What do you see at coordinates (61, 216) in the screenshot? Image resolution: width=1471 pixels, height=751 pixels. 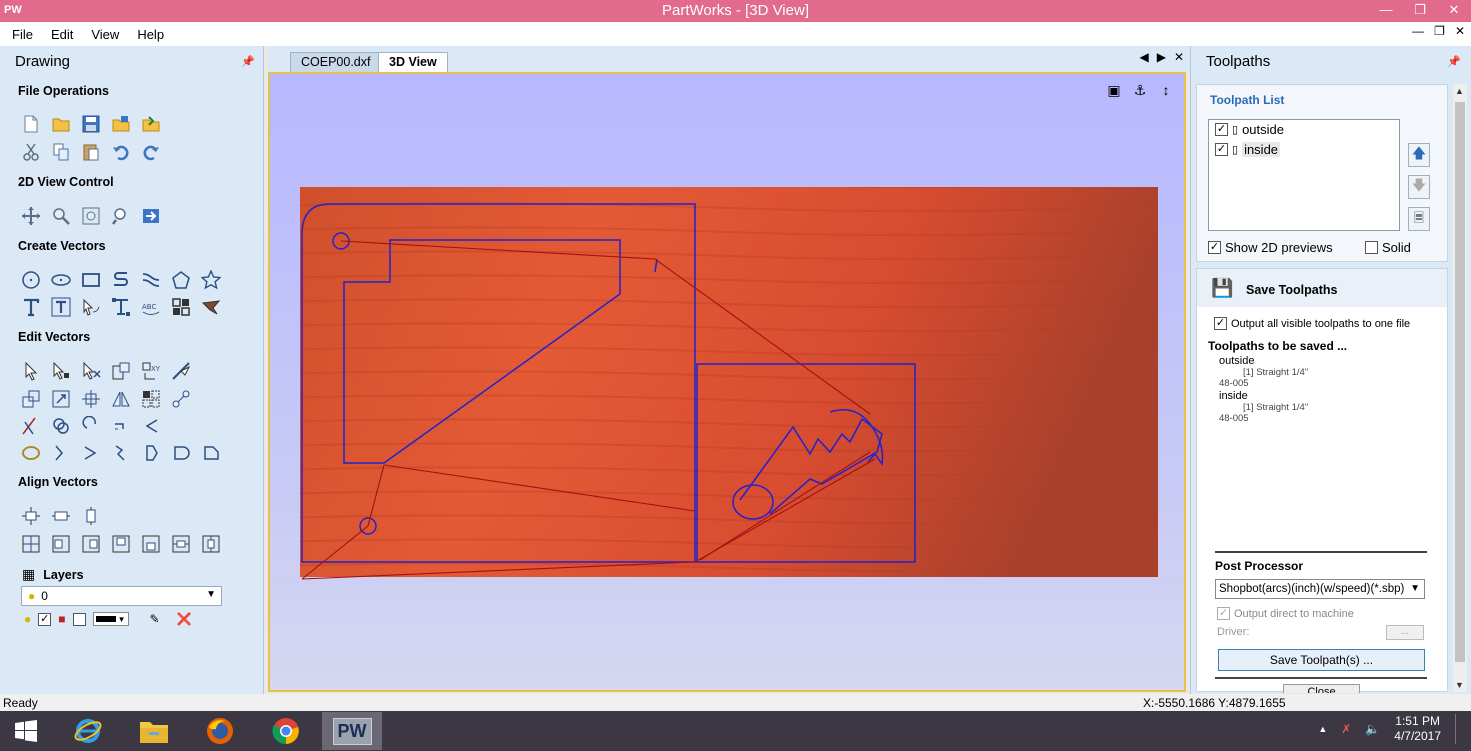 I see `zoom-box-icon` at bounding box center [61, 216].